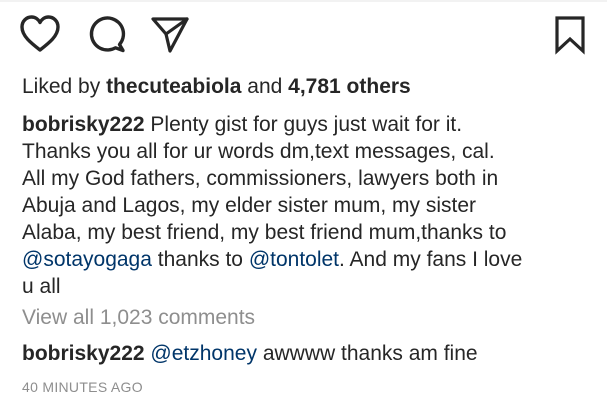 The image size is (607, 405). Describe the element at coordinates (107, 34) in the screenshot. I see `comment-icon` at that location.